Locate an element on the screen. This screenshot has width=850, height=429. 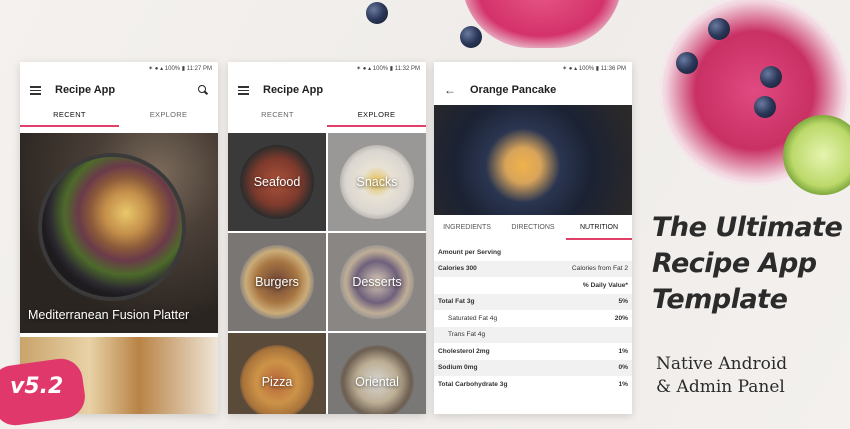
nutrition-value: 20% is located at coordinates (621, 318).